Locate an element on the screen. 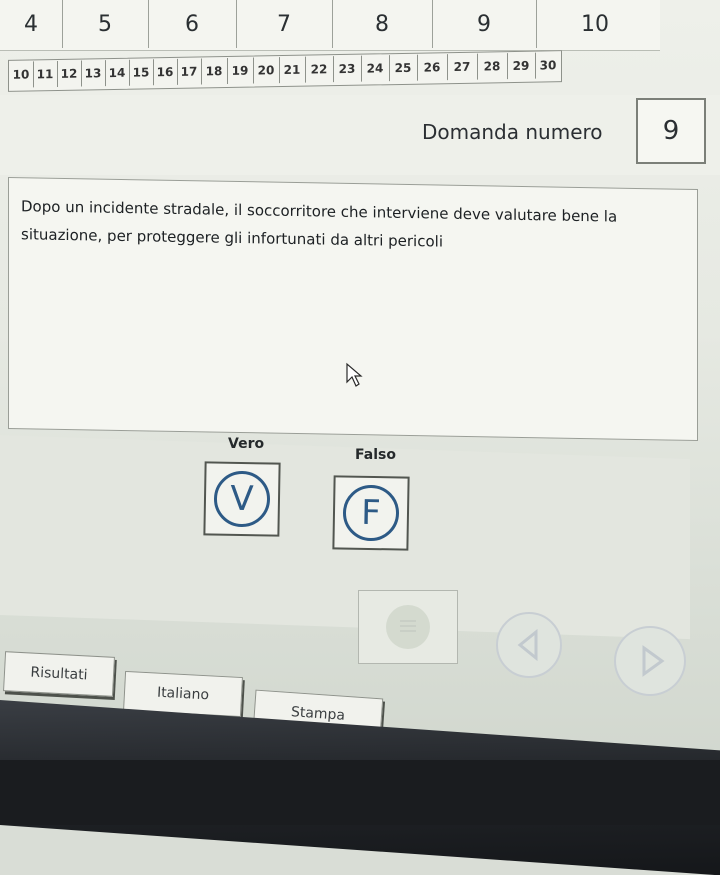 The width and height of the screenshot is (720, 875). tab-label: 23 is located at coordinates (347, 69).